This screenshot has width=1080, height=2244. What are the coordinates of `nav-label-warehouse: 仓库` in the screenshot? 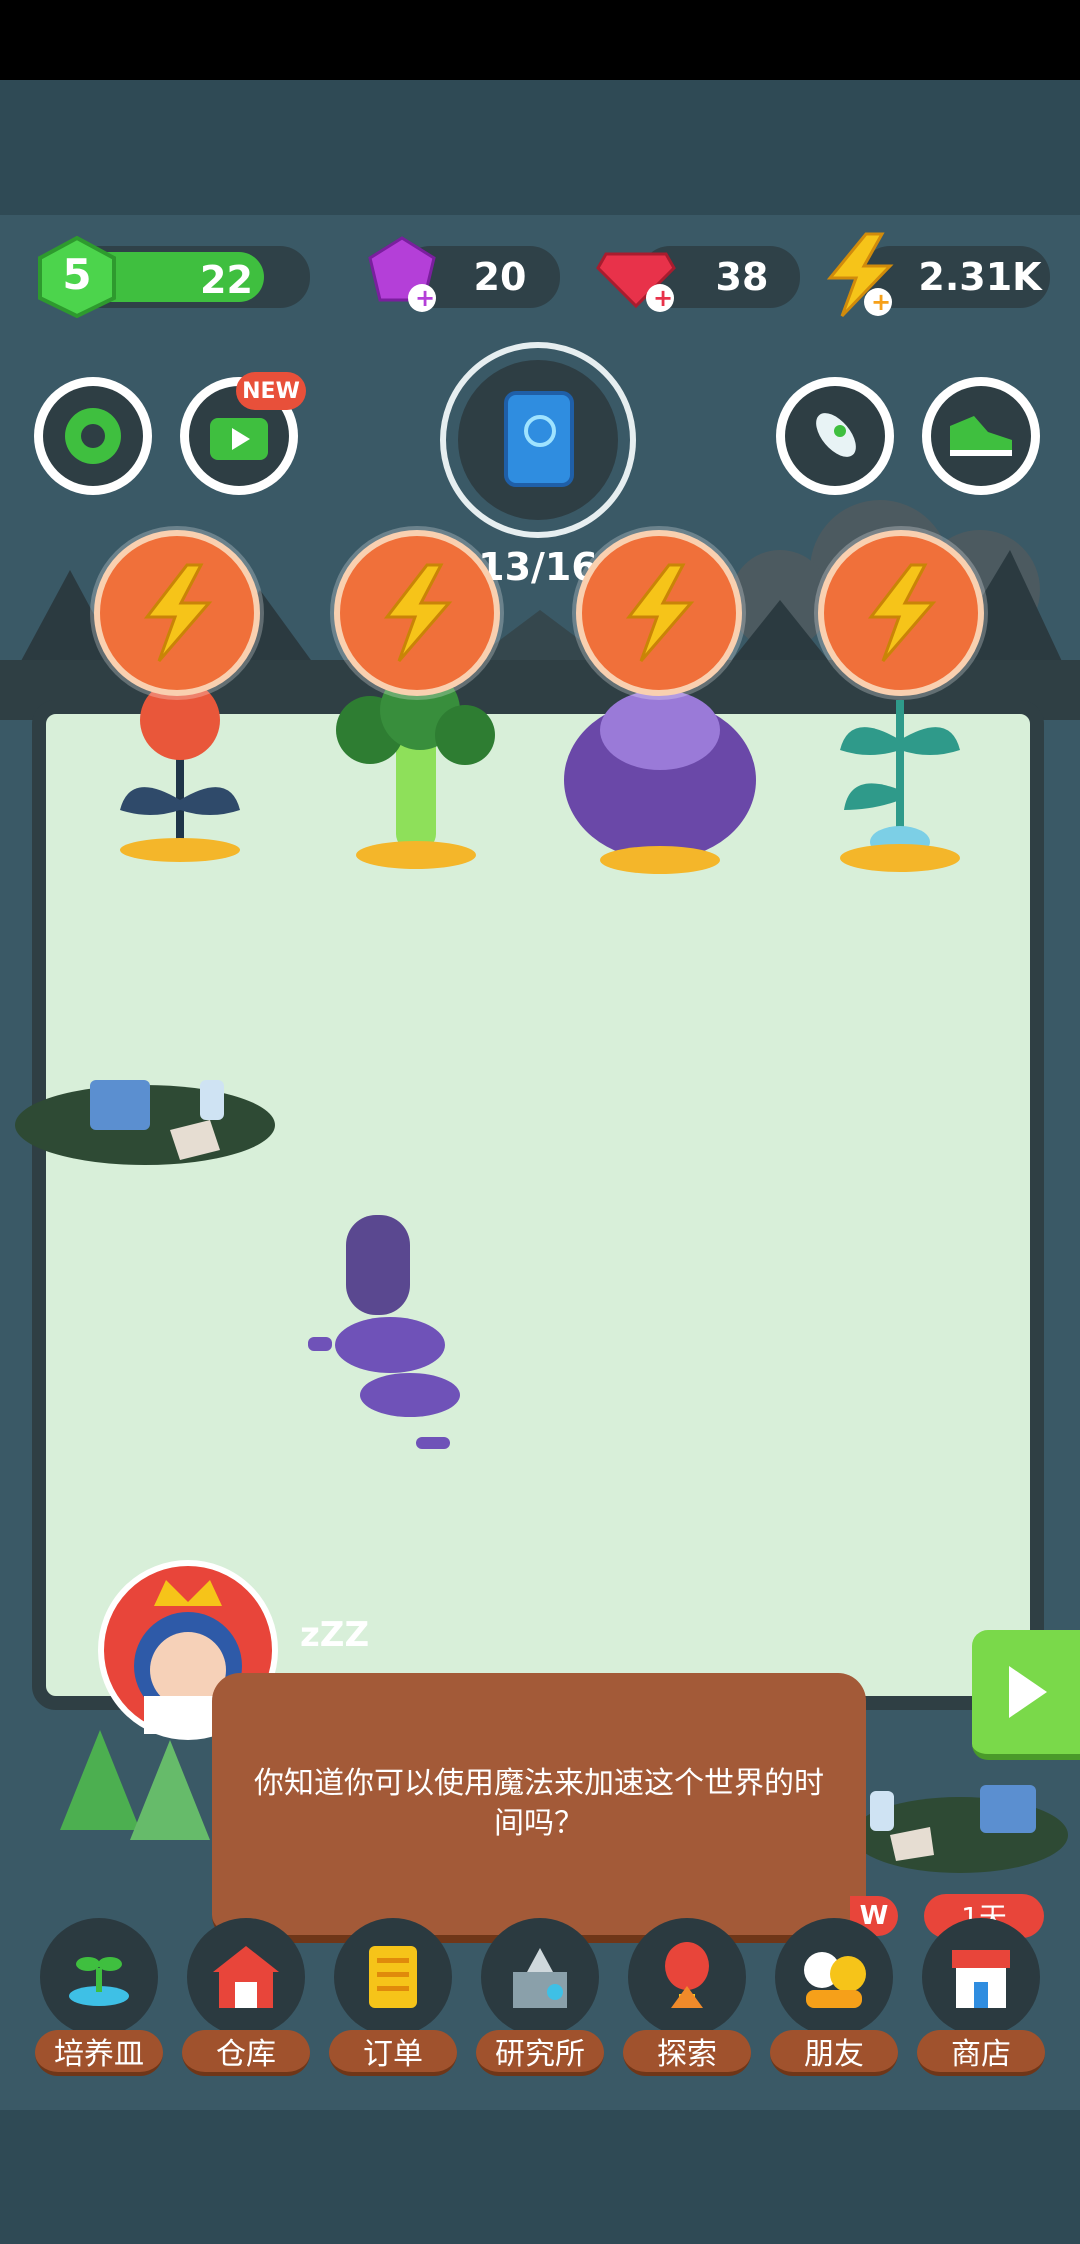 It's located at (246, 2053).